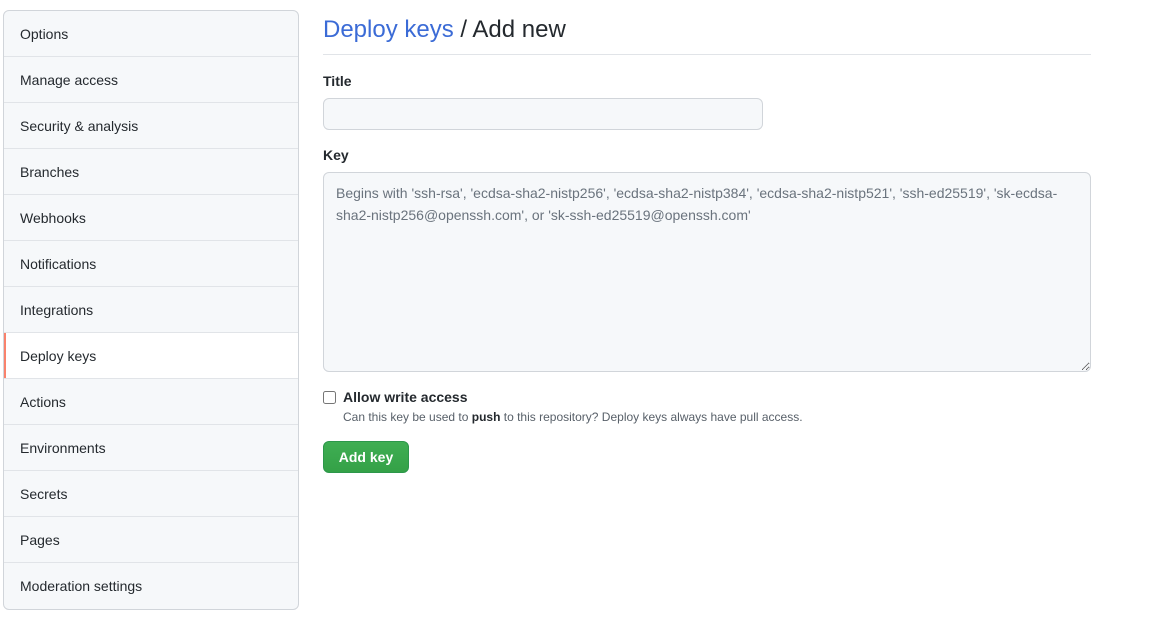 This screenshot has width=1150, height=620. I want to click on sidebar-item-branches: Branches, so click(151, 172).